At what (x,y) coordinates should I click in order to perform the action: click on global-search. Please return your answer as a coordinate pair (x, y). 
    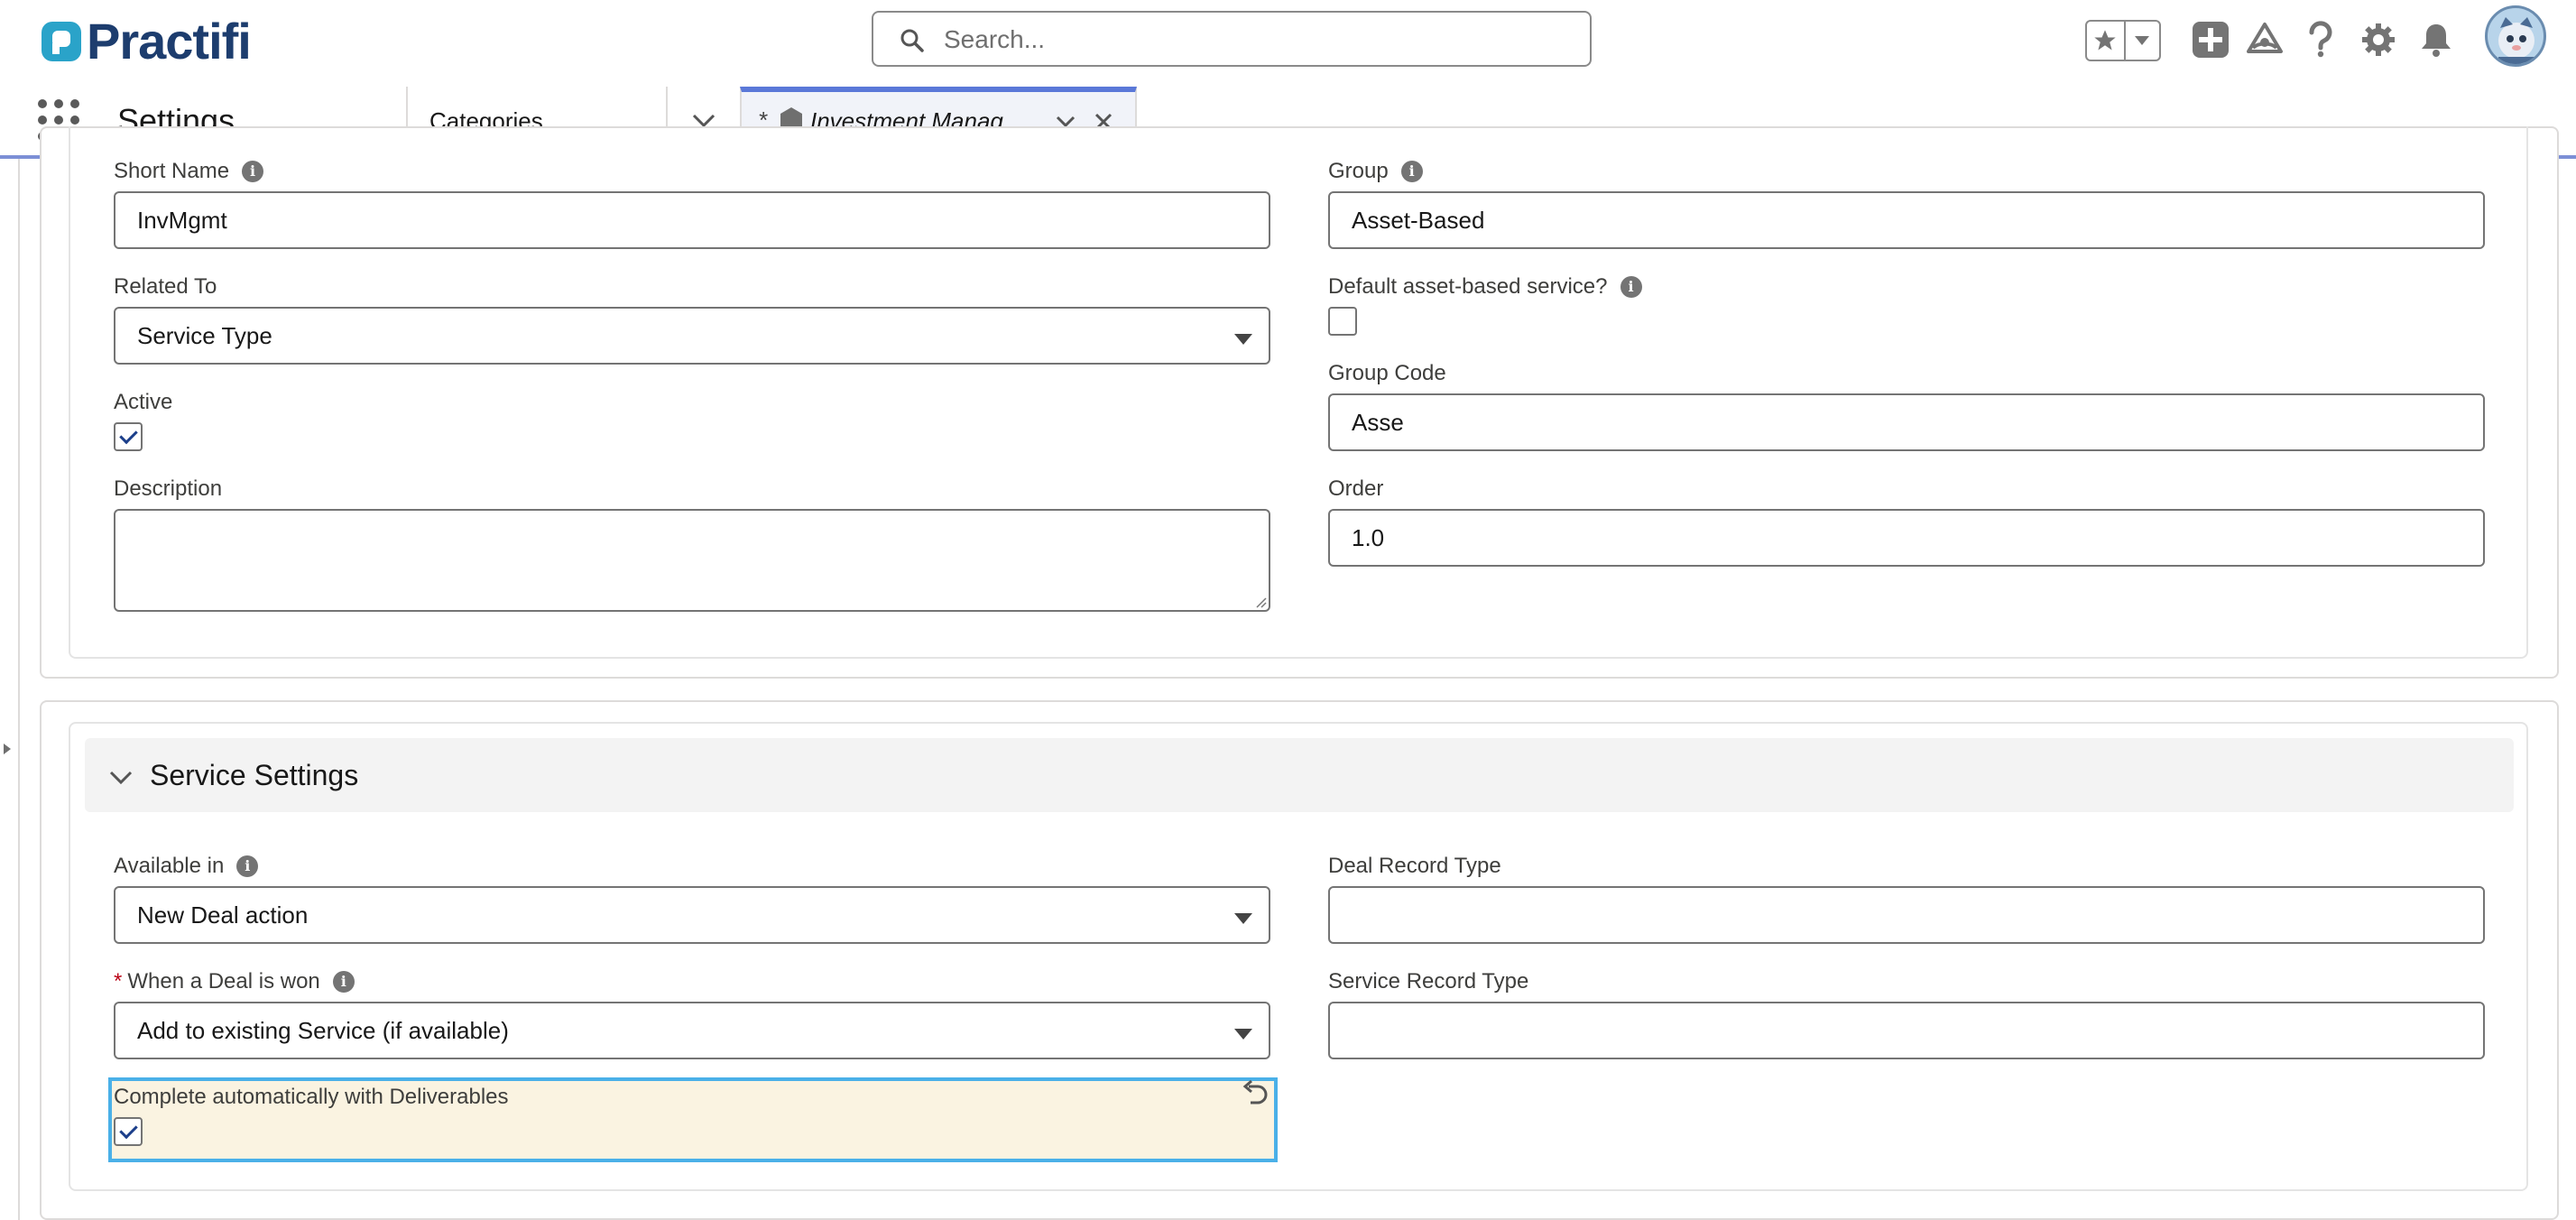
    Looking at the image, I should click on (1232, 39).